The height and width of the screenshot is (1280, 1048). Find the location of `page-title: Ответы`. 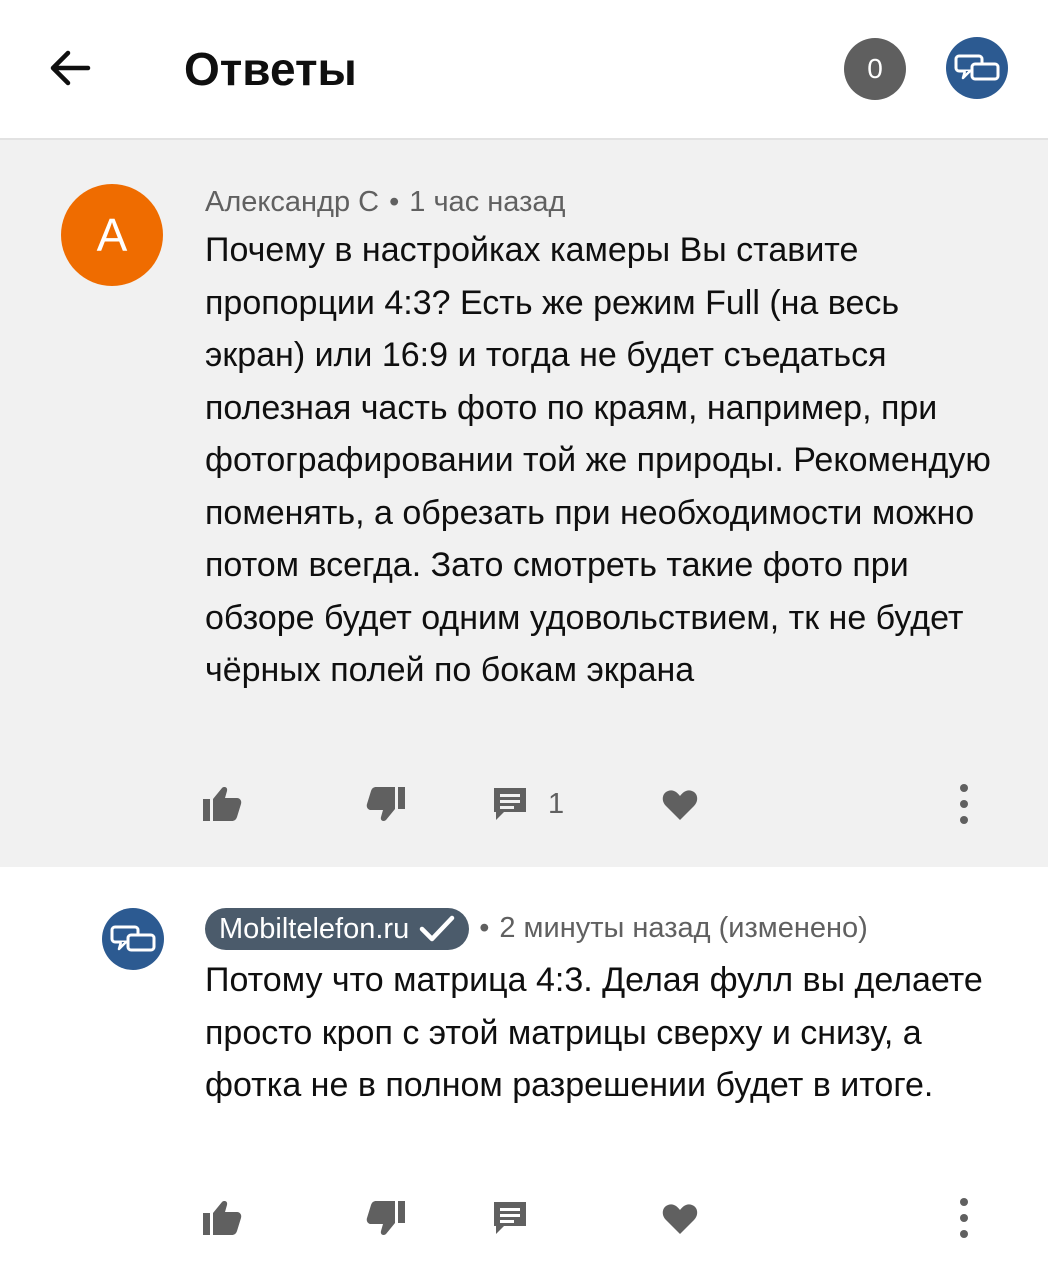

page-title: Ответы is located at coordinates (270, 69).